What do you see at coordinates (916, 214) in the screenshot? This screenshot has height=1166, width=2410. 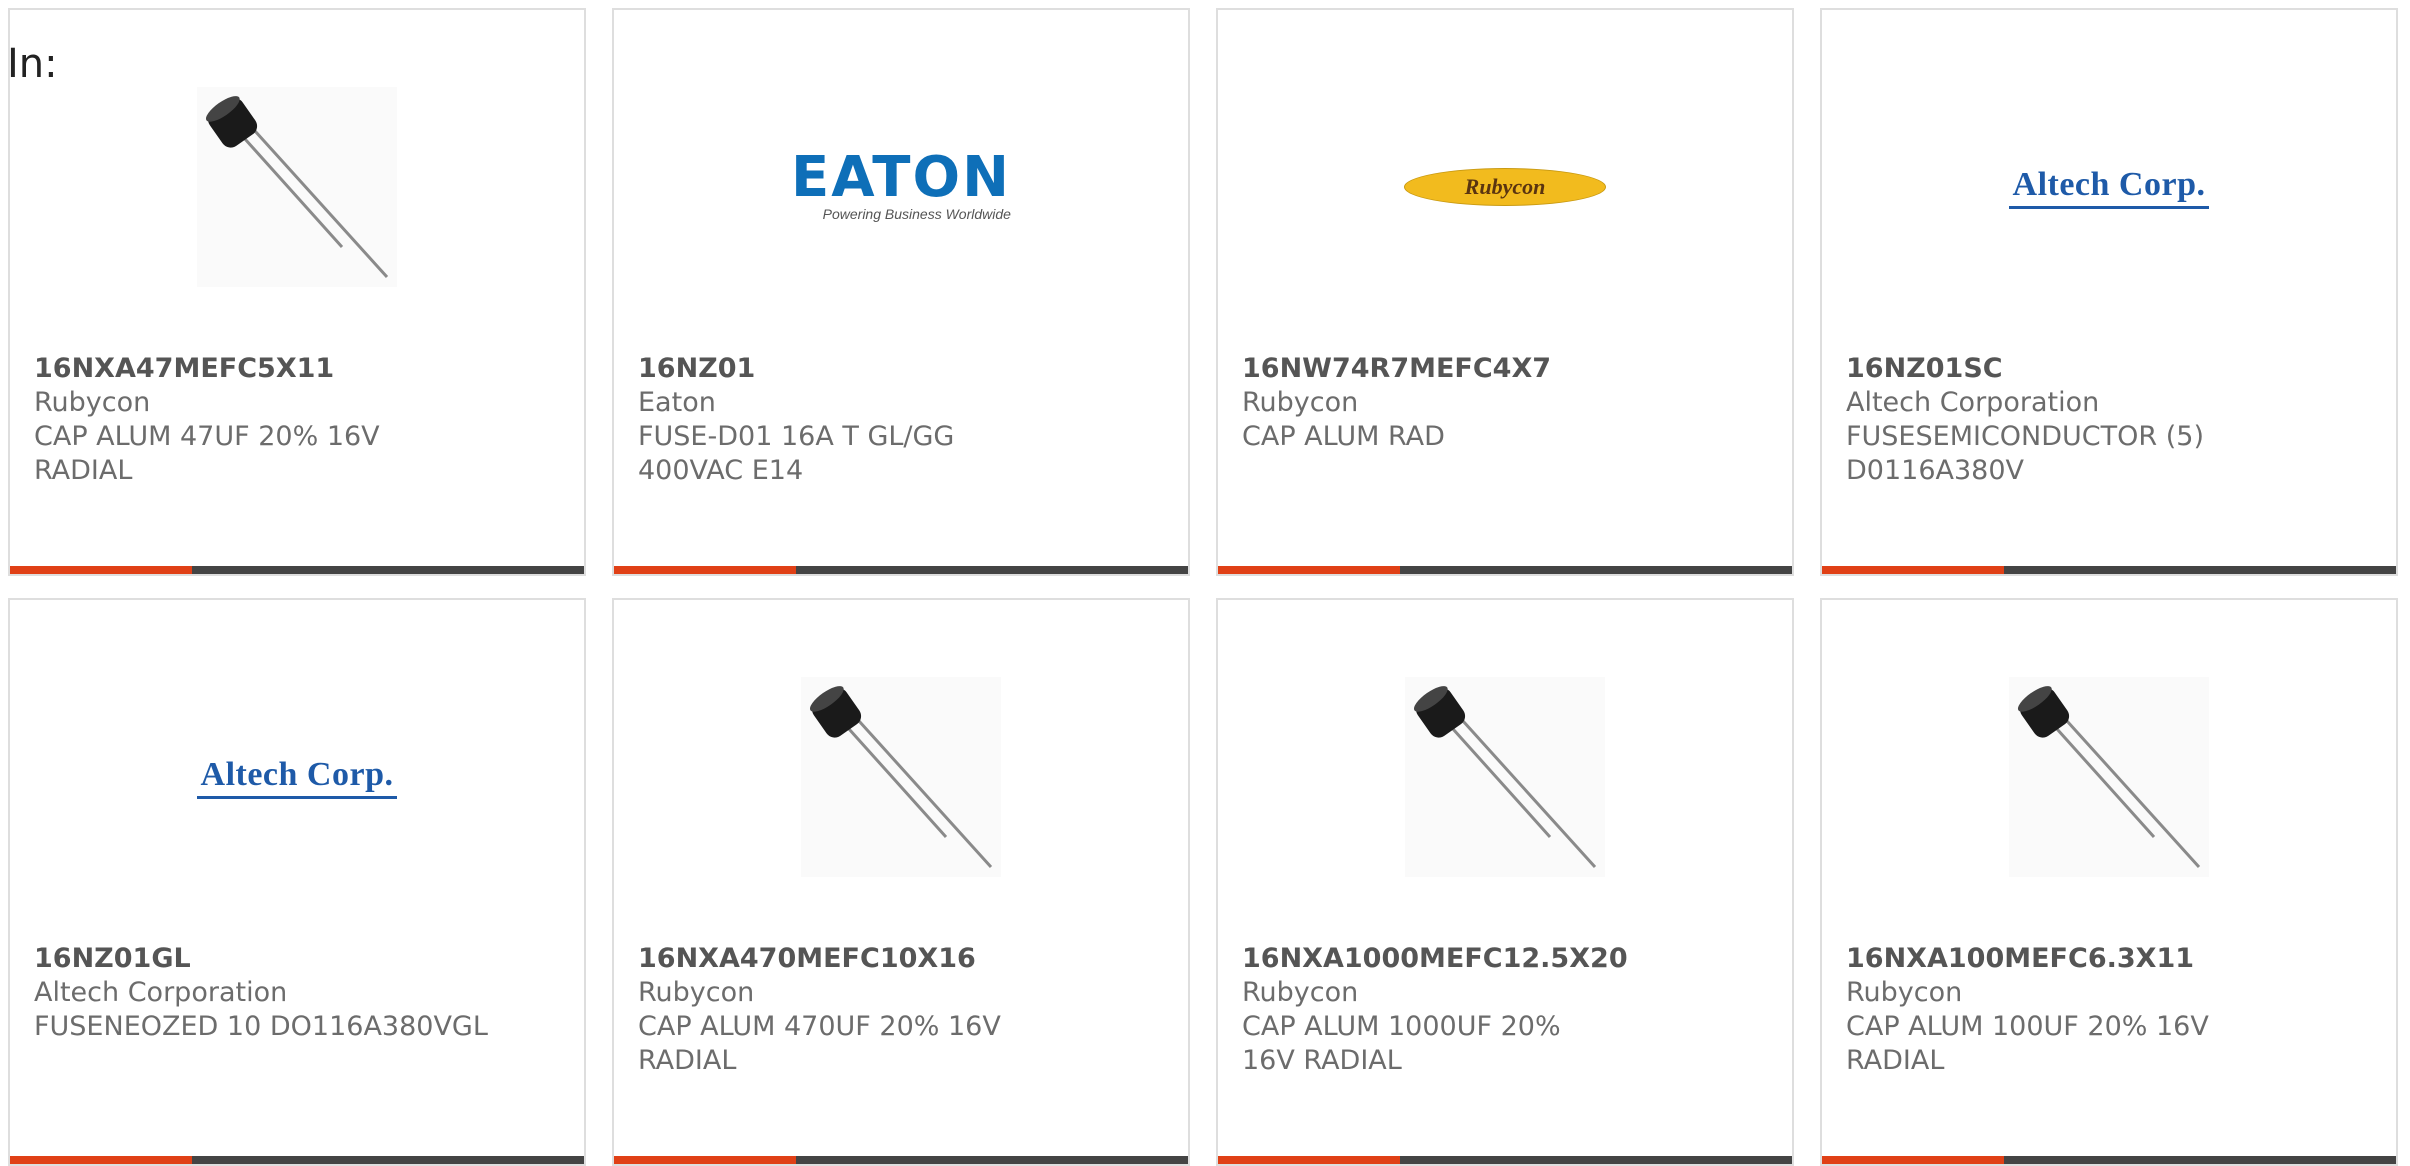 I see `eaton-logo-tagline: Powering Business Worldwide` at bounding box center [916, 214].